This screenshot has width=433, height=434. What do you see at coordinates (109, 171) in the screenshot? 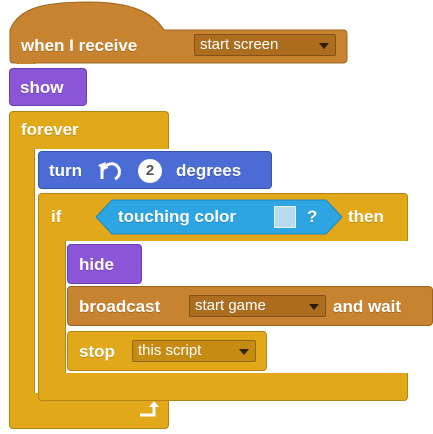
I see `rotate-left-icon` at bounding box center [109, 171].